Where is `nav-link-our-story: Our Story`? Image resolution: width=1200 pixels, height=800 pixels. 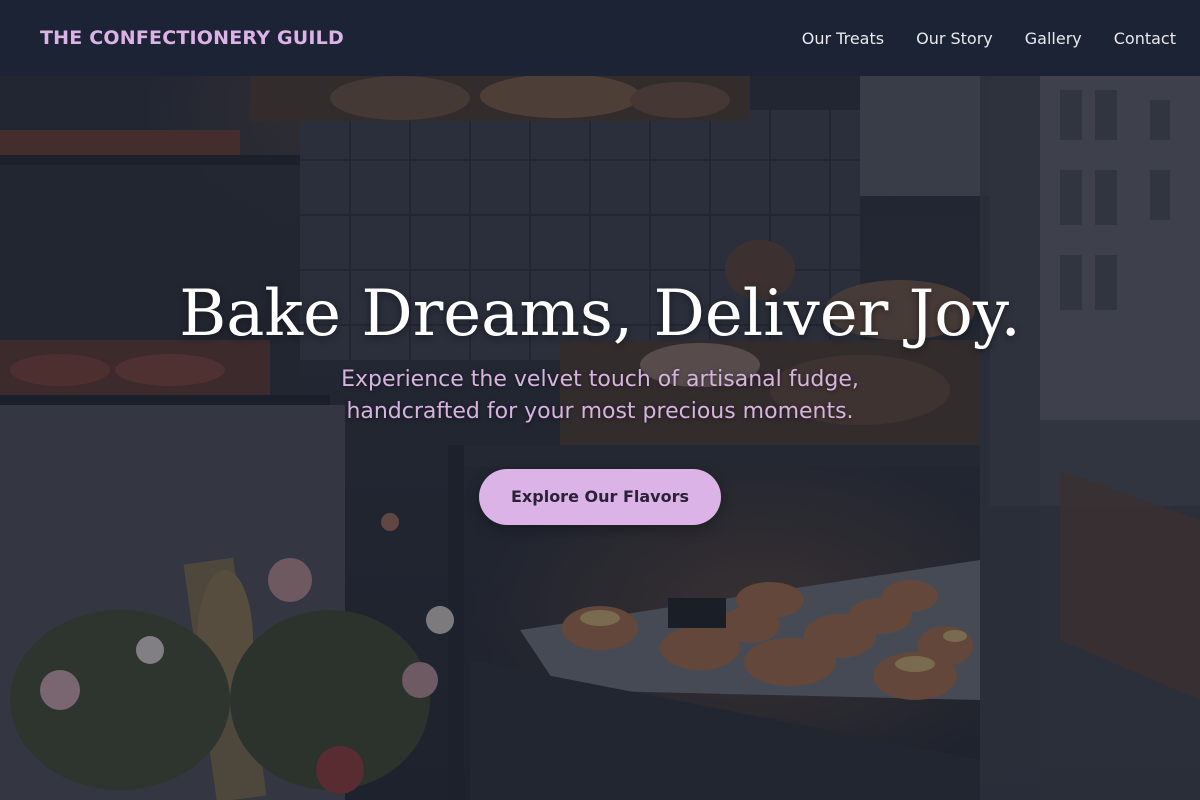
nav-link-our-story: Our Story is located at coordinates (954, 38).